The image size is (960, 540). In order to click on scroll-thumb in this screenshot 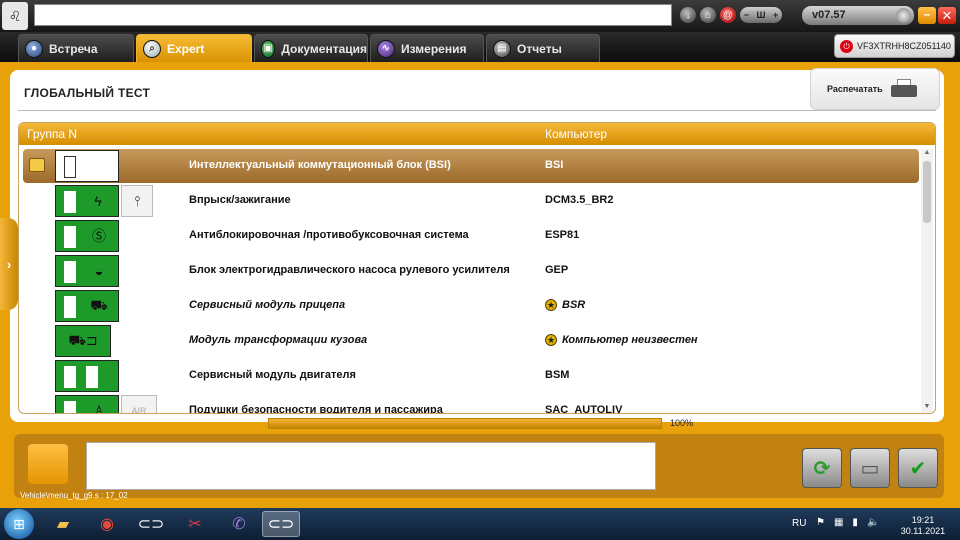, I will do `click(927, 192)`.